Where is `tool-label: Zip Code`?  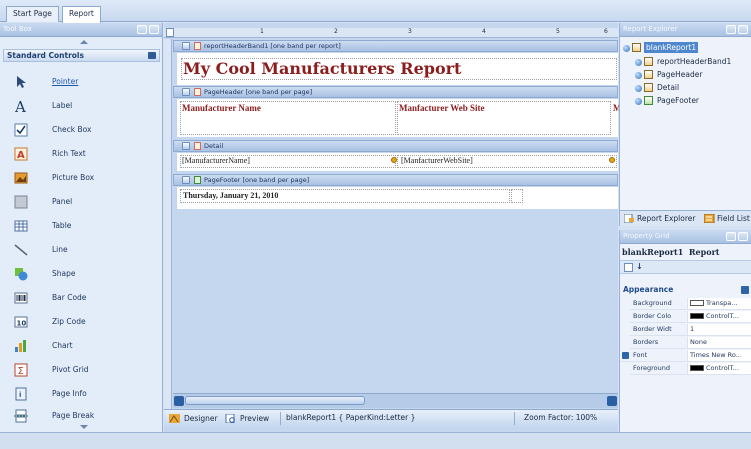
tool-label: Zip Code is located at coordinates (69, 321).